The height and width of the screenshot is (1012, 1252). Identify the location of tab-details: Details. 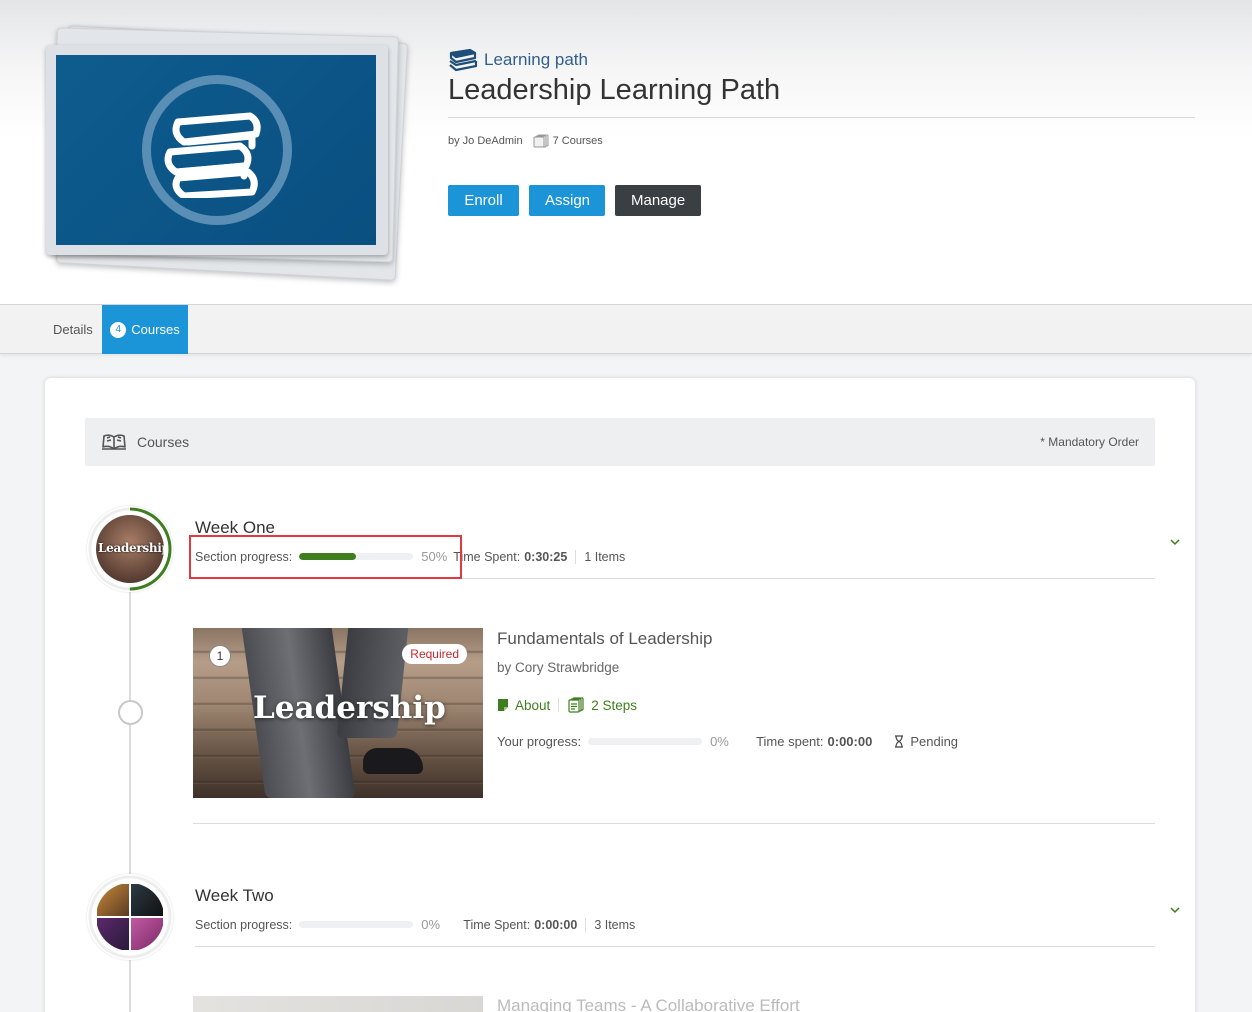
(73, 329).